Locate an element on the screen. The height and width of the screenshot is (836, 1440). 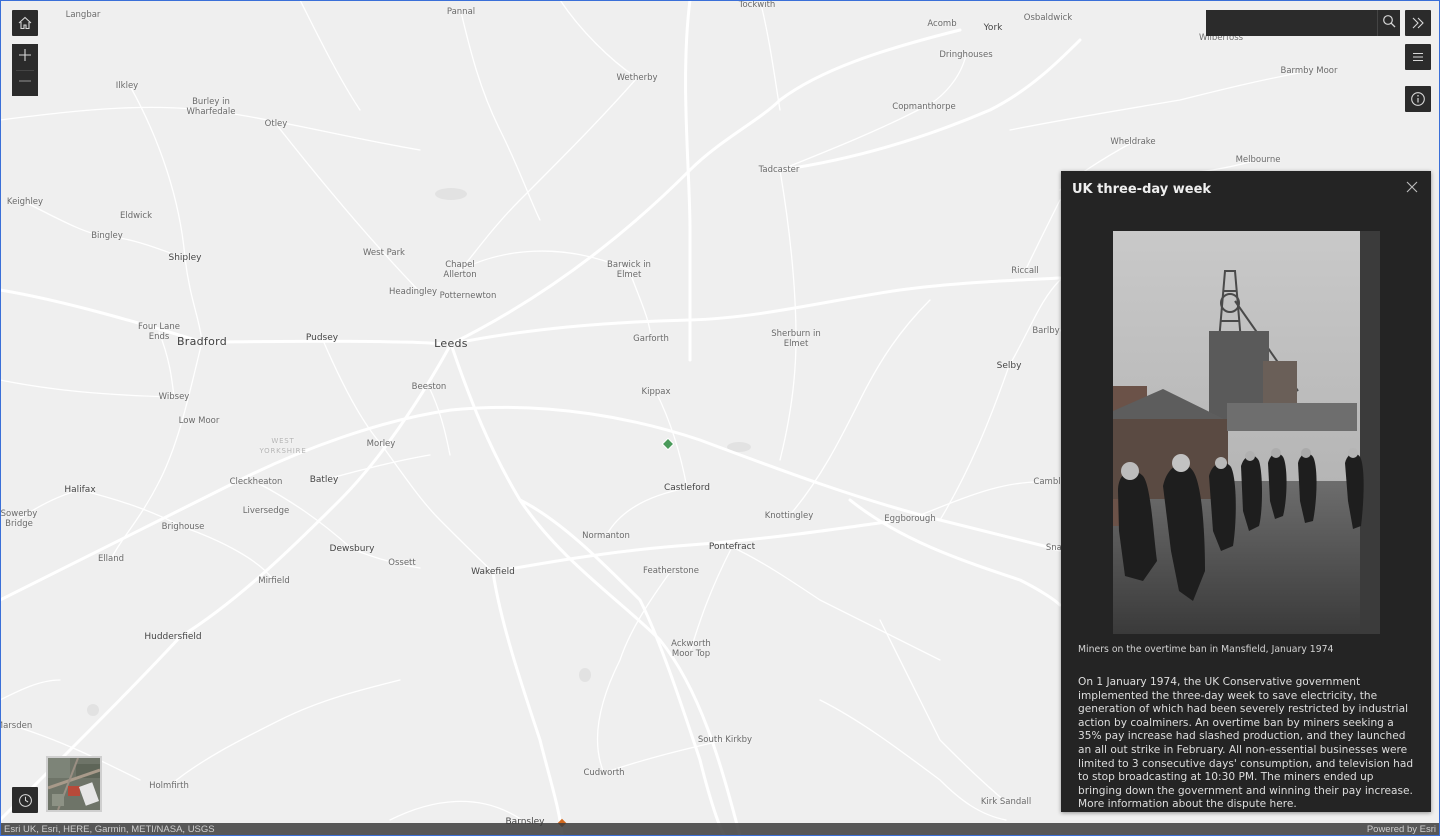
list-icon is located at coordinates (1418, 57).